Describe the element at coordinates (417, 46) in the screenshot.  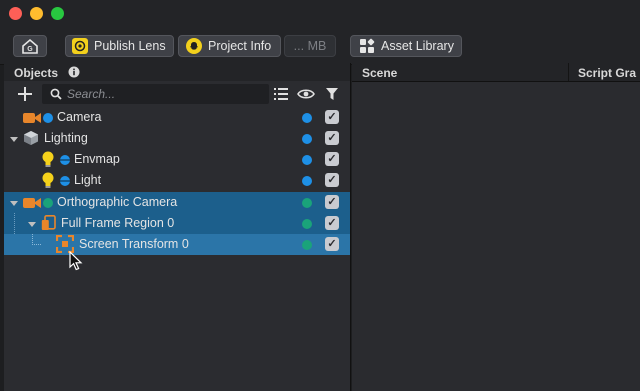
I see `asset-library-label: Asset Library` at that location.